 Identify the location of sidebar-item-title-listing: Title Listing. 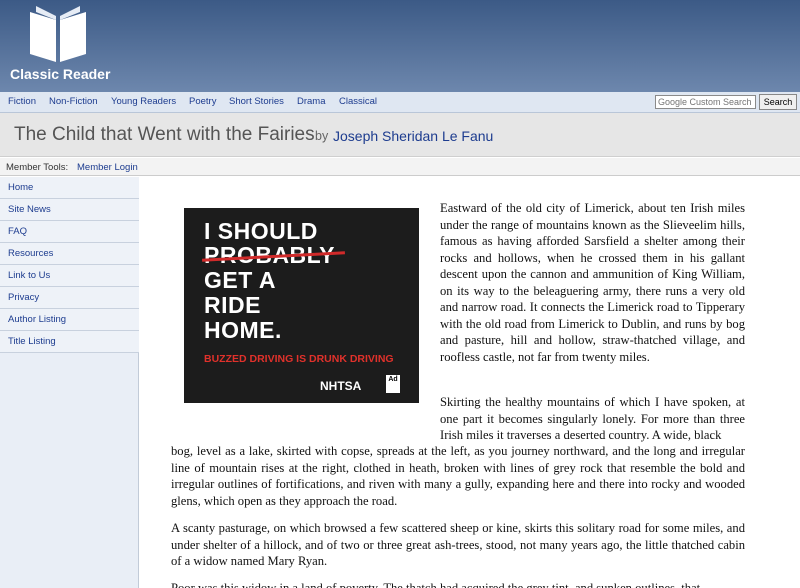
(69, 342).